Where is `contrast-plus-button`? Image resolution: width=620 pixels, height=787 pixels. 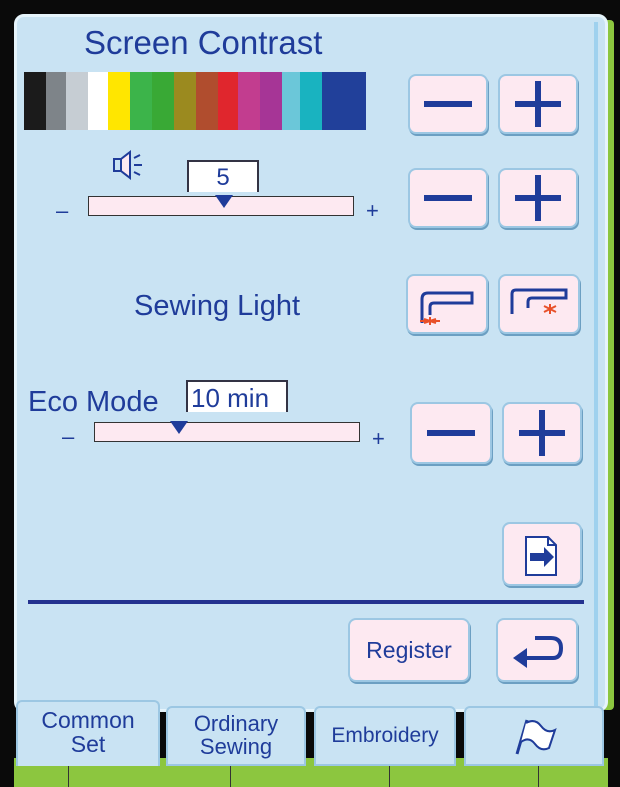
contrast-plus-button is located at coordinates (538, 104).